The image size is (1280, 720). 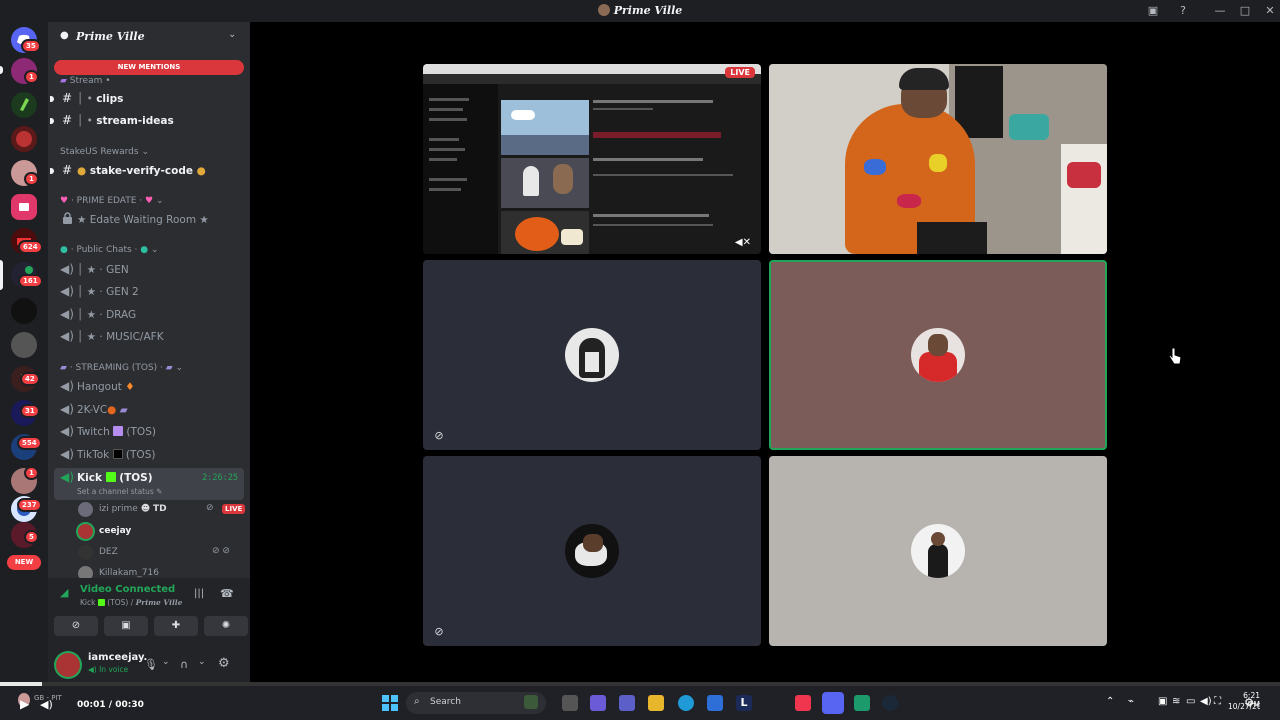 I want to click on channel-edate-waiting-room: ★ Edate Waiting Room ★, so click(x=149, y=220).